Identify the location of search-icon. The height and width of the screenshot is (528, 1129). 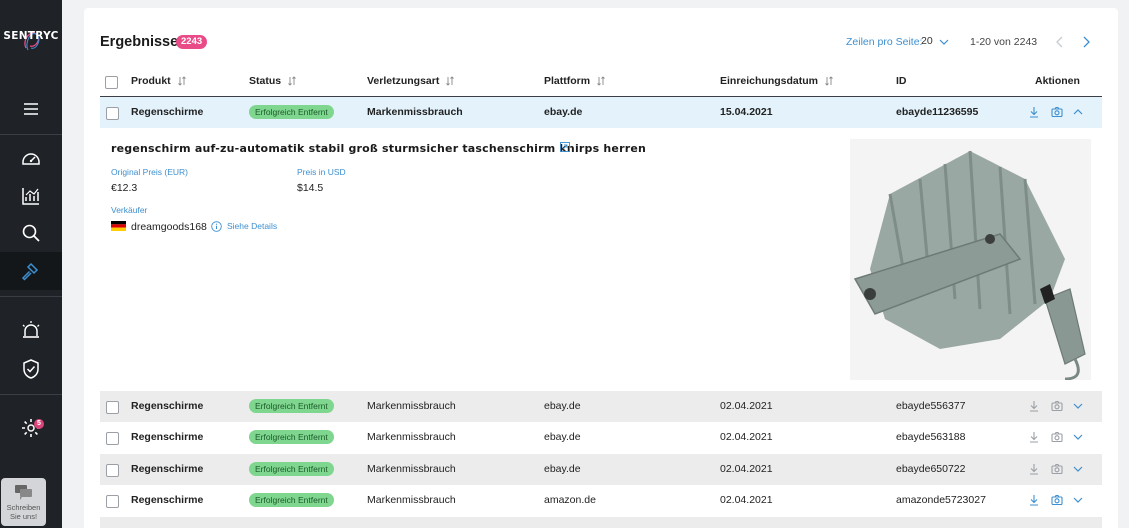
(31, 233).